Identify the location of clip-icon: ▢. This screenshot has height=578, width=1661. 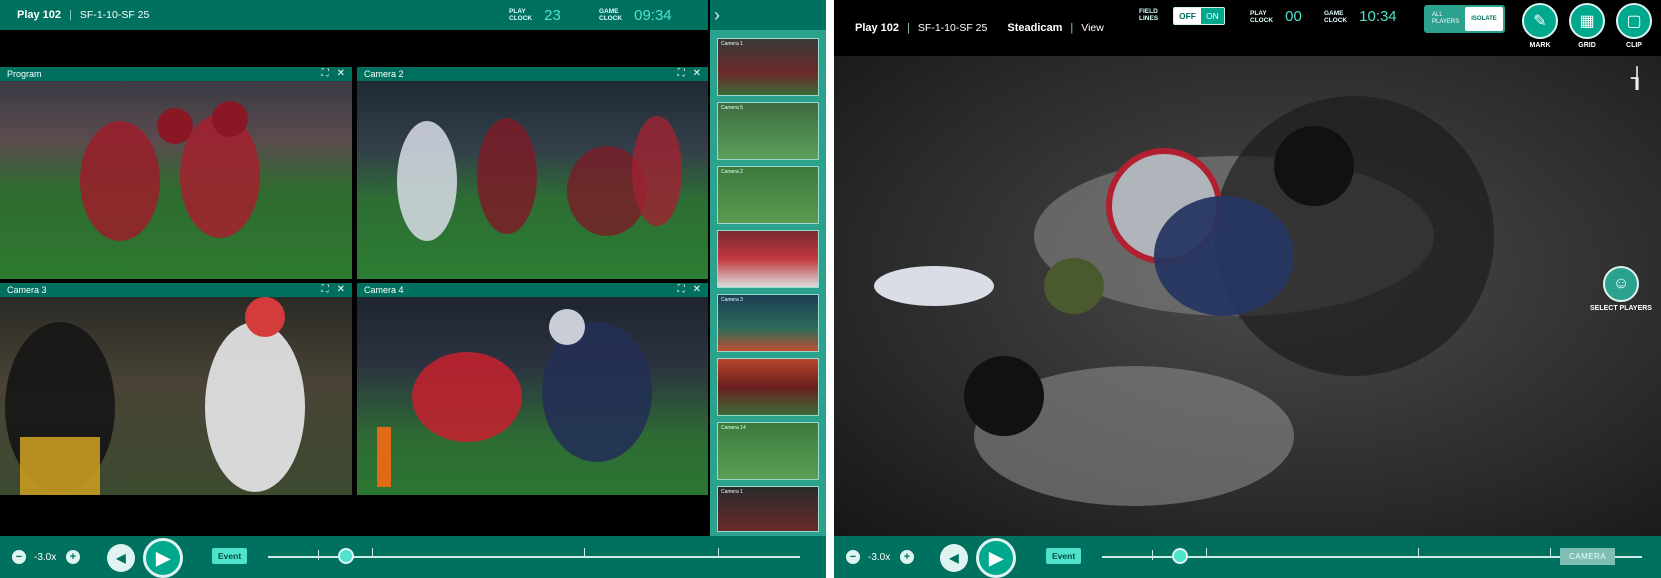
(1634, 21).